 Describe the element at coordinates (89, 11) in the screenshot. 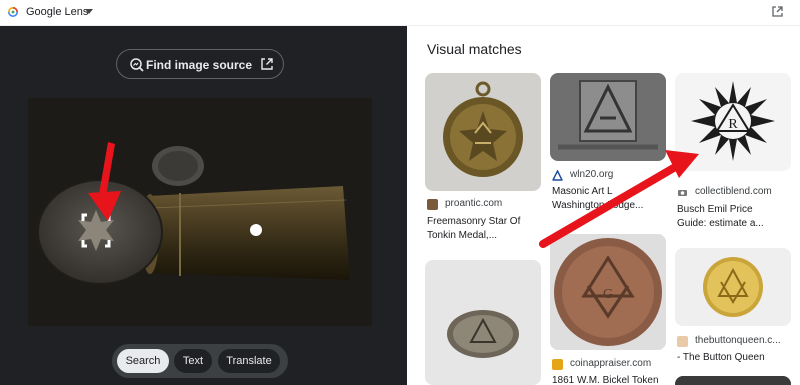

I see `chevron-down-icon` at that location.